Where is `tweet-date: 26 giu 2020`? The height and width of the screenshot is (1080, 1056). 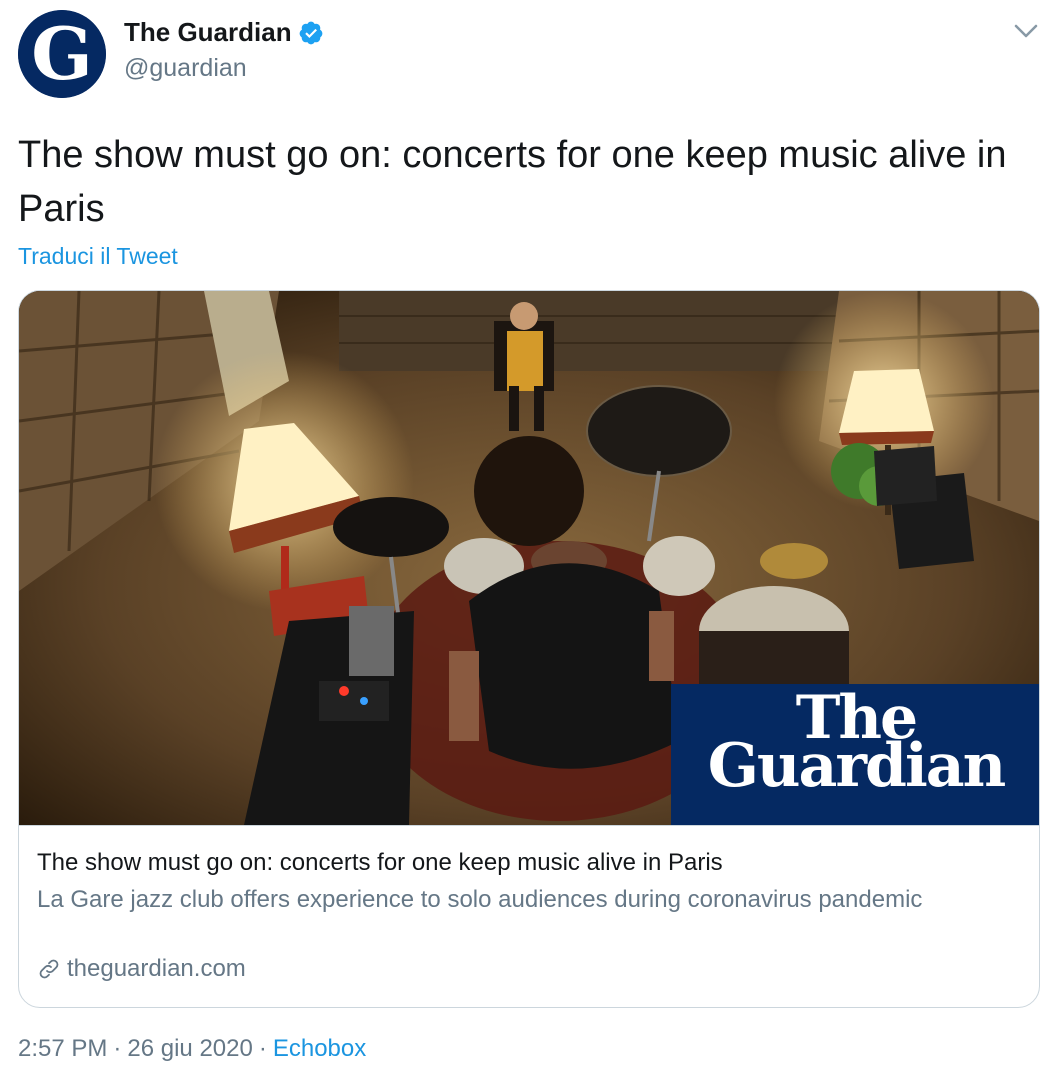
tweet-date: 26 giu 2020 is located at coordinates (189, 1049).